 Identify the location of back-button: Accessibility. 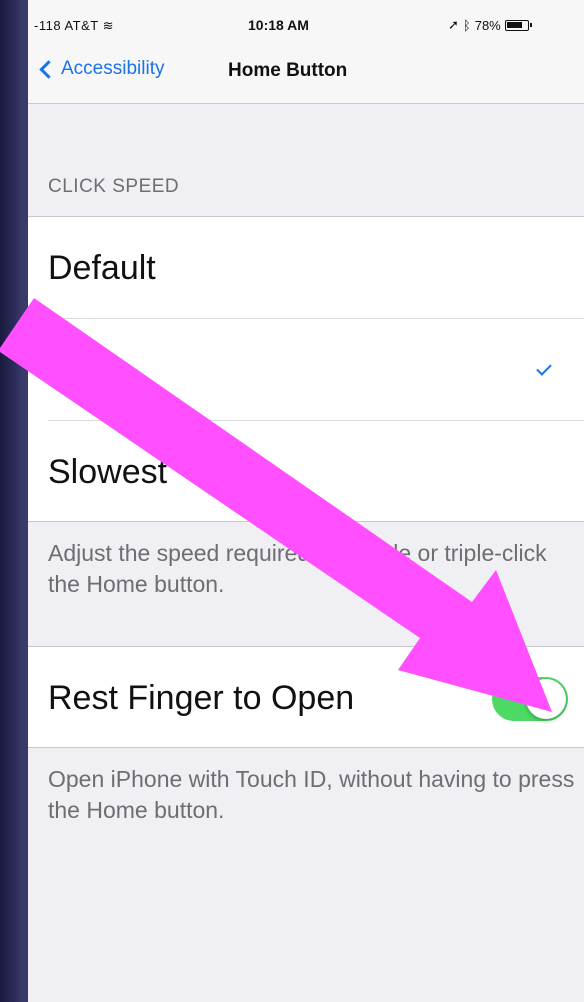
(100, 69).